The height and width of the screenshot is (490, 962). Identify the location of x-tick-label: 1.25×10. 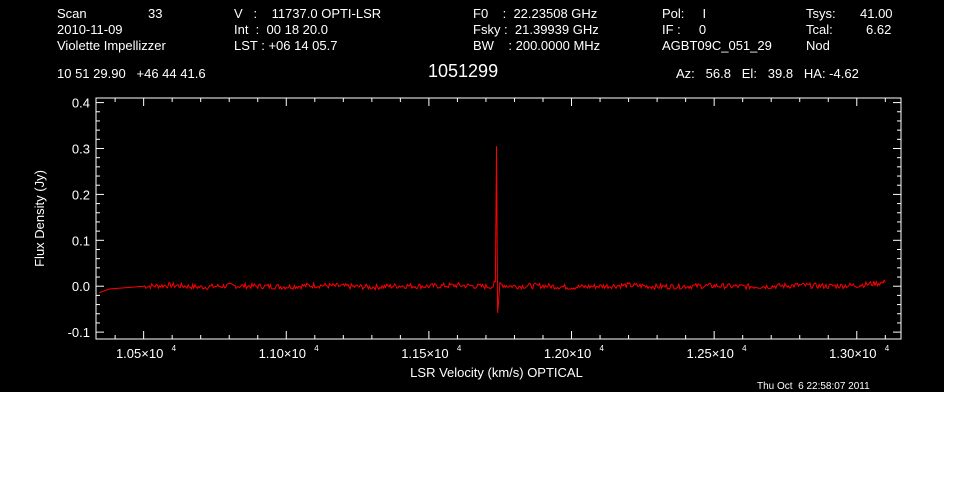
(709, 353).